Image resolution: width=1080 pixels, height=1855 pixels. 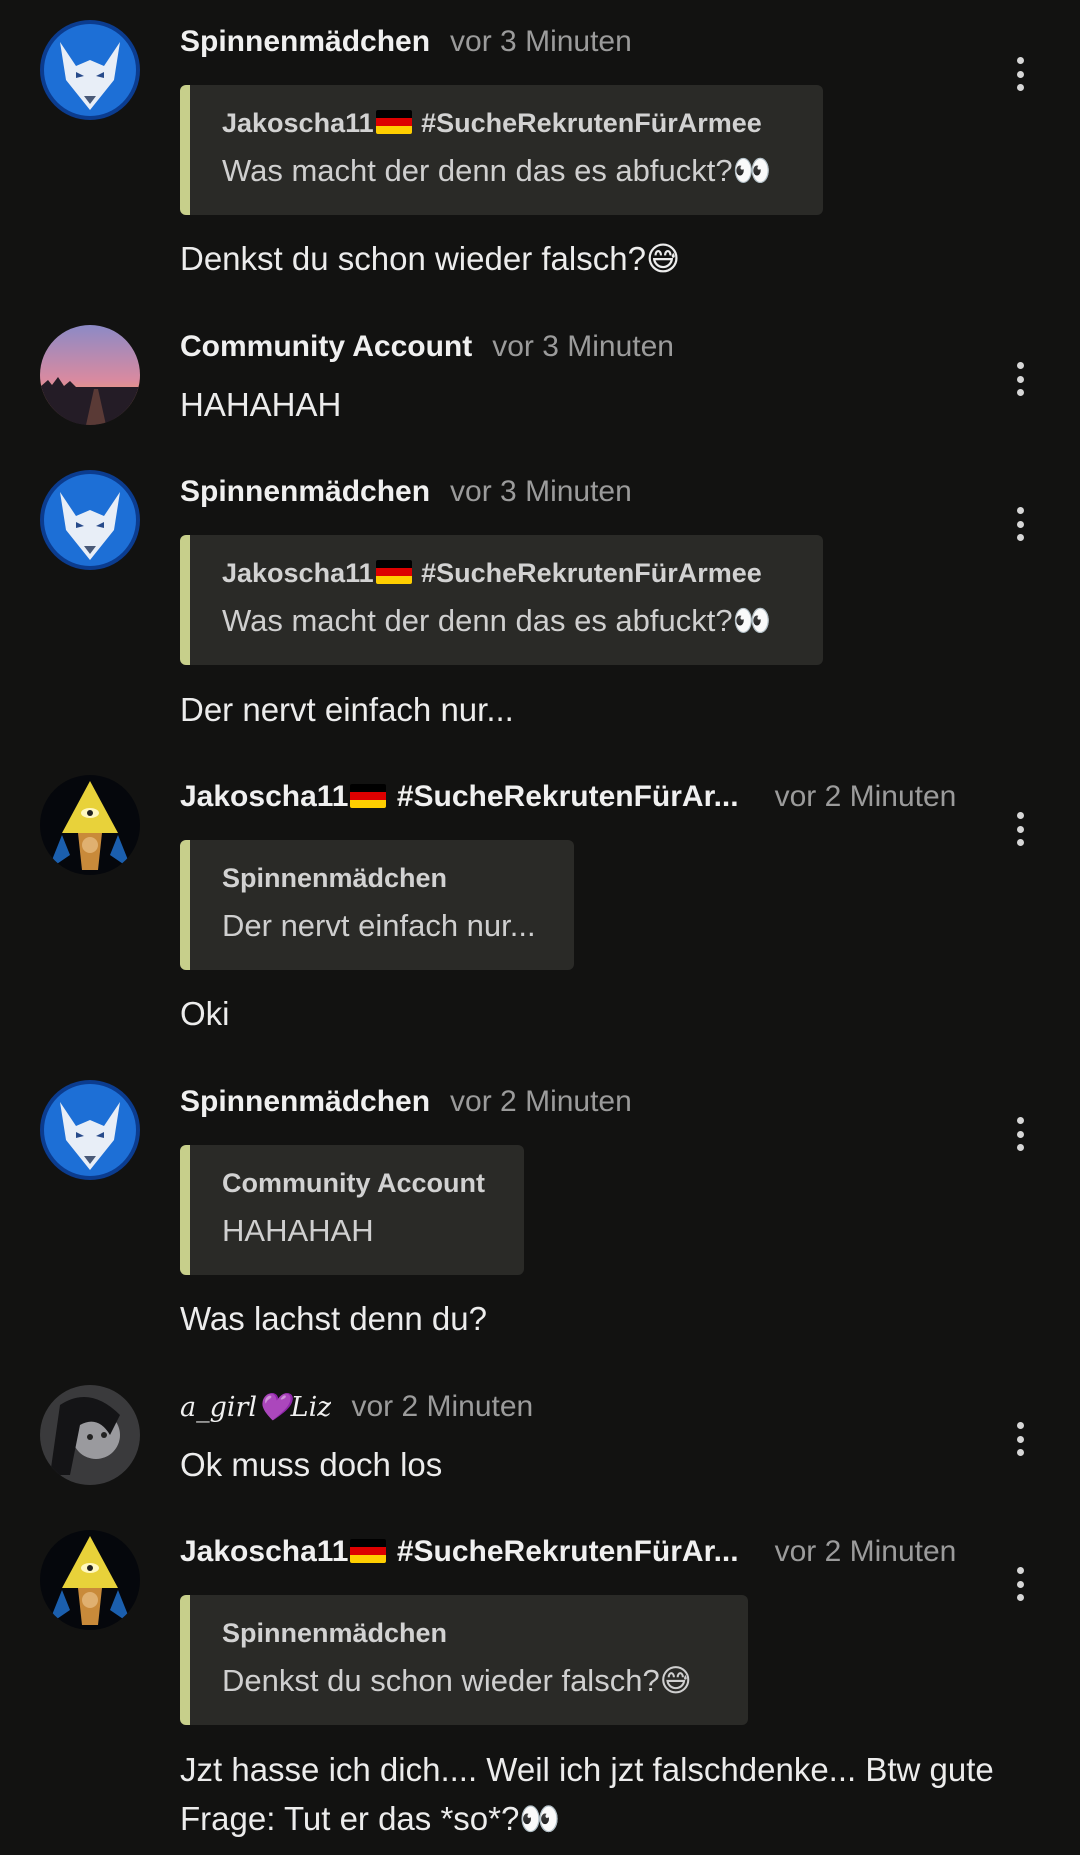 I want to click on message-header: Spinnenmädchen vor 2 Minuten, so click(x=600, y=1102).